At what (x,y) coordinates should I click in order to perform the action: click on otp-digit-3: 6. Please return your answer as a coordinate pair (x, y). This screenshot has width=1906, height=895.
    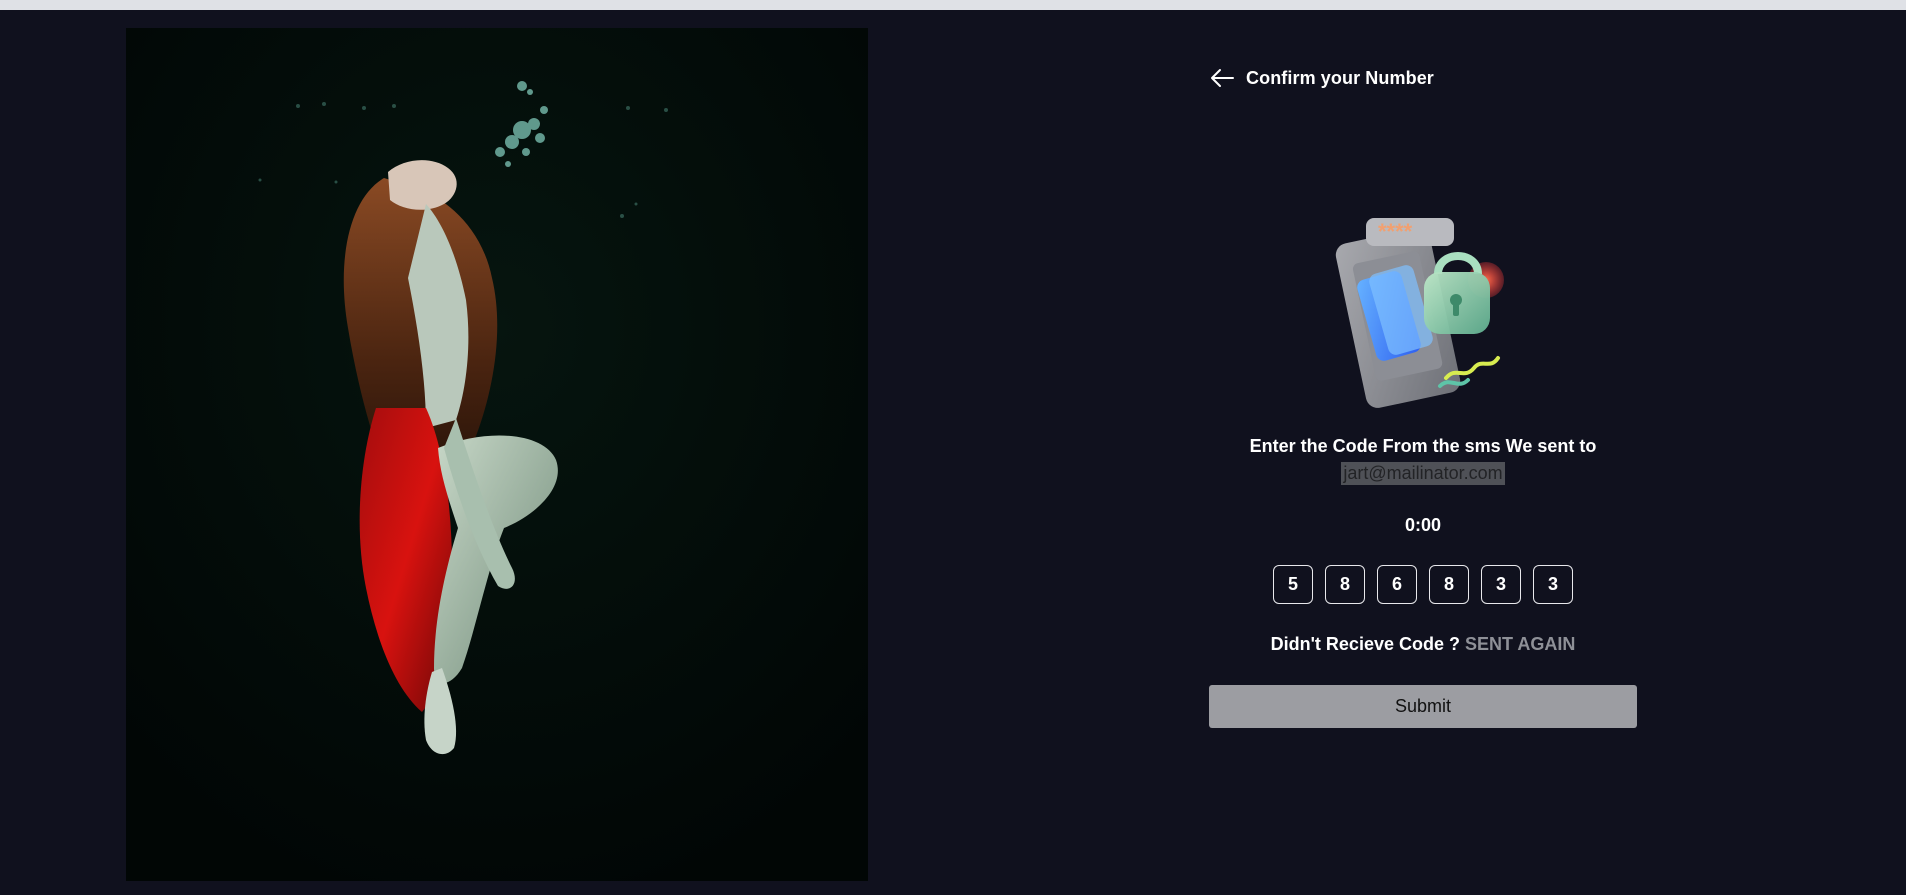
    Looking at the image, I should click on (1397, 584).